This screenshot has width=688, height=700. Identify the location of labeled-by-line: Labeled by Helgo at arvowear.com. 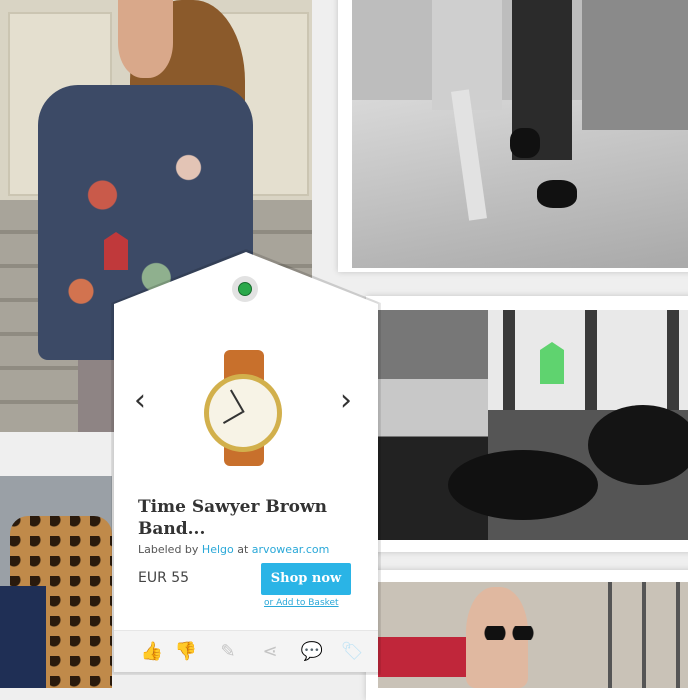
(233, 549).